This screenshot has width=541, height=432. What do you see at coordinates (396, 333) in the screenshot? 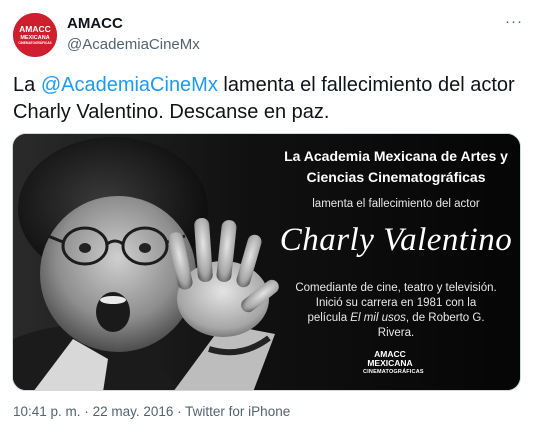
I see `card-bio-line4: Rivera.` at bounding box center [396, 333].